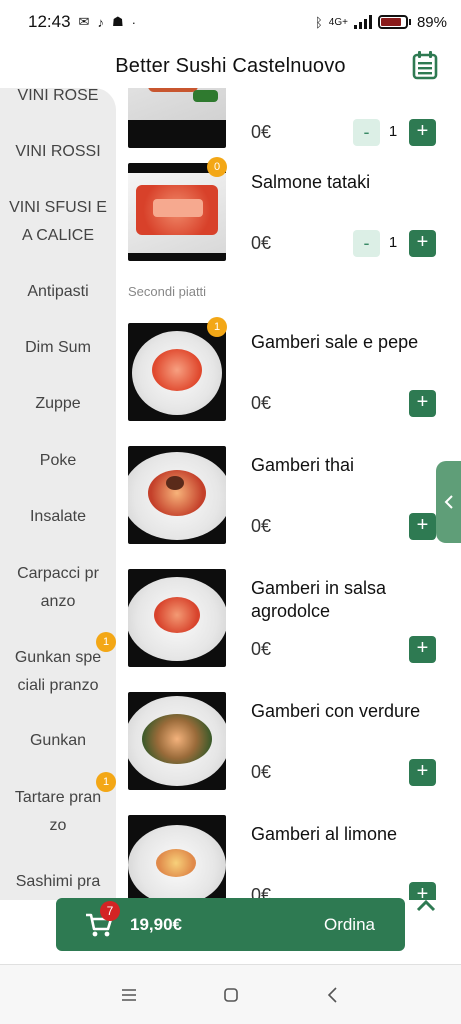 This screenshot has height=1024, width=461. I want to click on bluetooth-icon: ᛒ, so click(318, 22).